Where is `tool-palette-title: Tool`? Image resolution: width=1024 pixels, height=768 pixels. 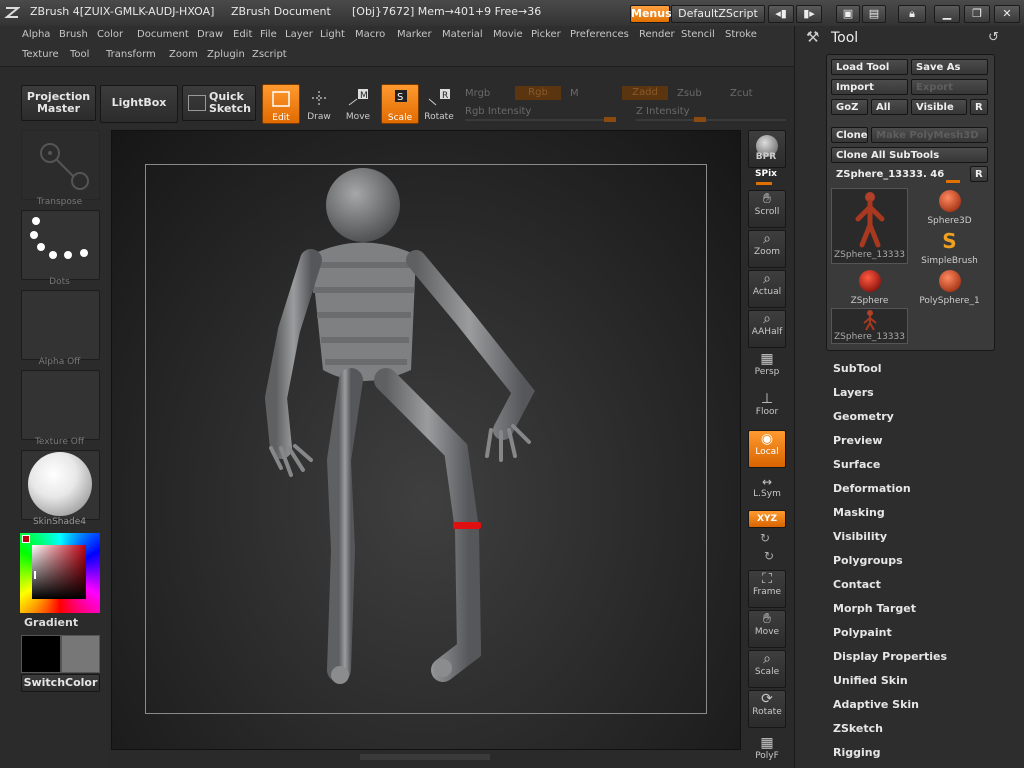
tool-palette-title: Tool is located at coordinates (844, 38).